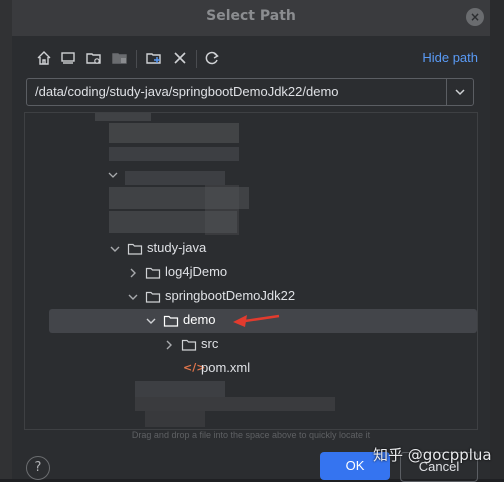  I want to click on tree-item-label: demo, so click(199, 319).